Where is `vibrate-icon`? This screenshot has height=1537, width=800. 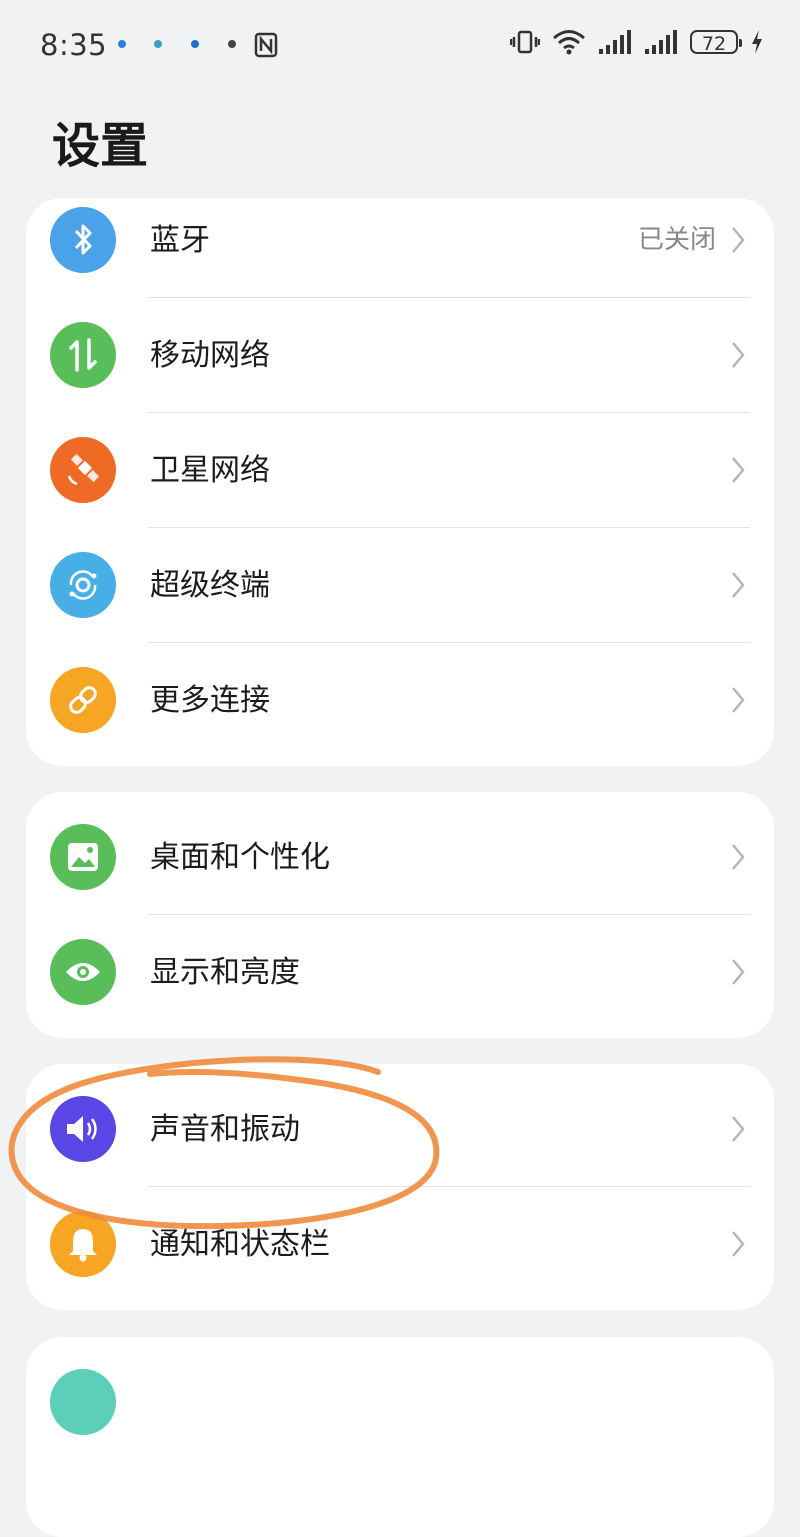 vibrate-icon is located at coordinates (525, 42).